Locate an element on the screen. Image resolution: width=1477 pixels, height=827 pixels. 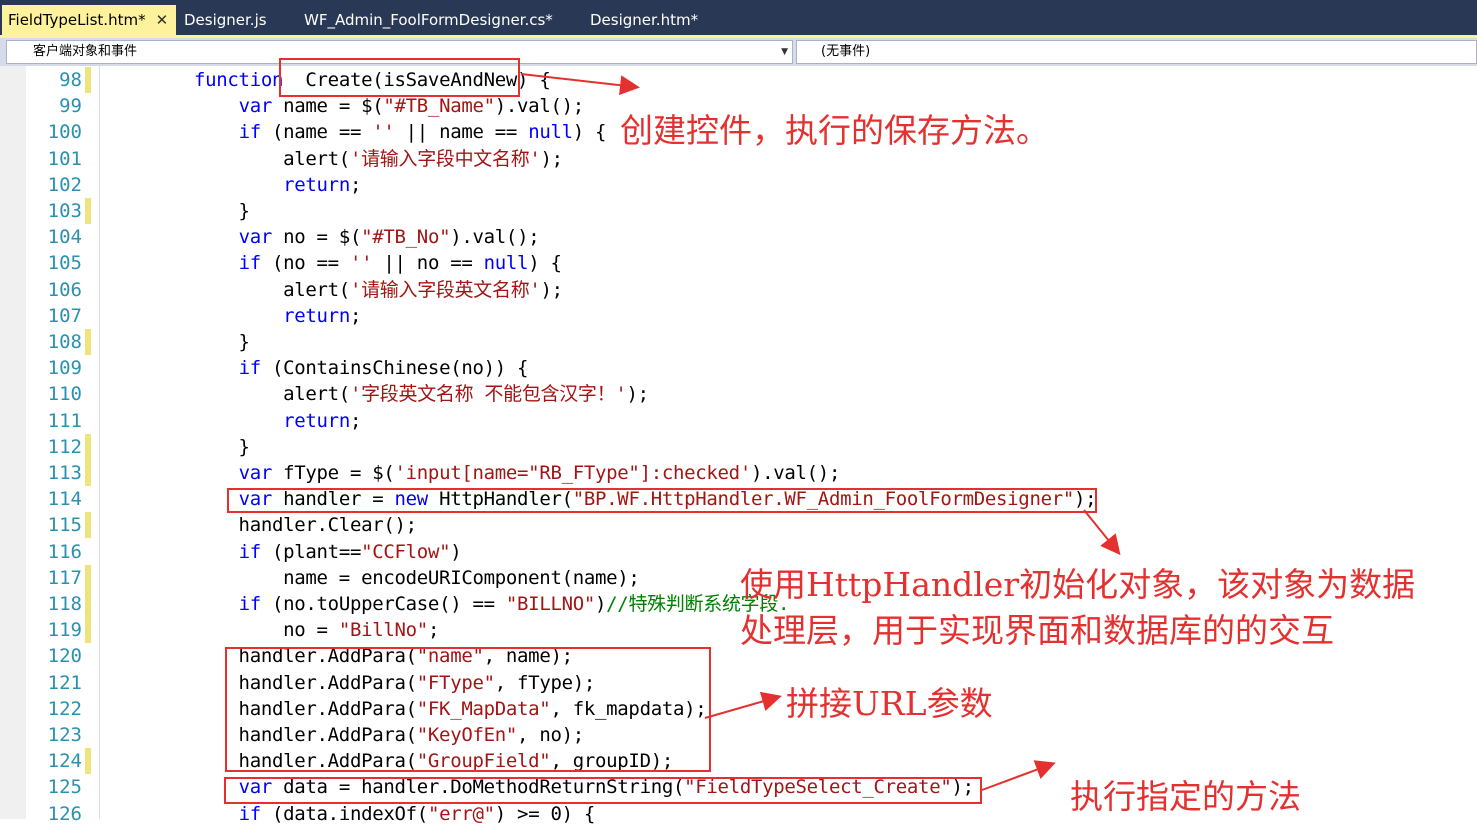
arrow-params is located at coordinates (743, 705).